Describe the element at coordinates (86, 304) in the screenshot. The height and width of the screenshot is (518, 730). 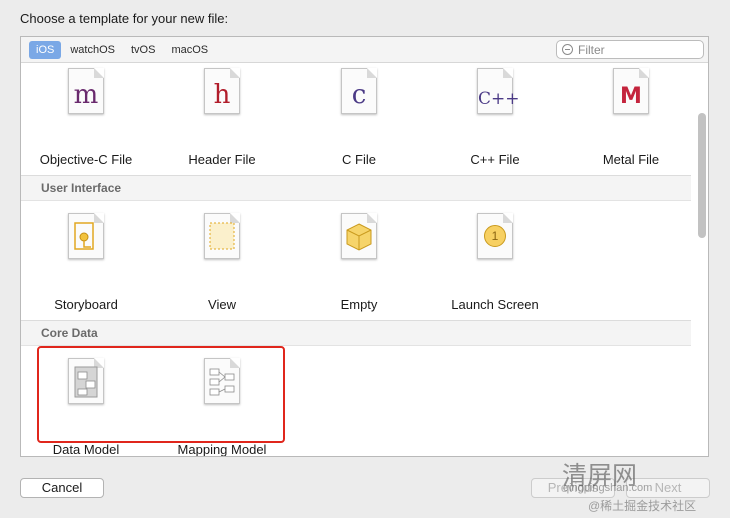
I see `template-label: Storyboard` at that location.